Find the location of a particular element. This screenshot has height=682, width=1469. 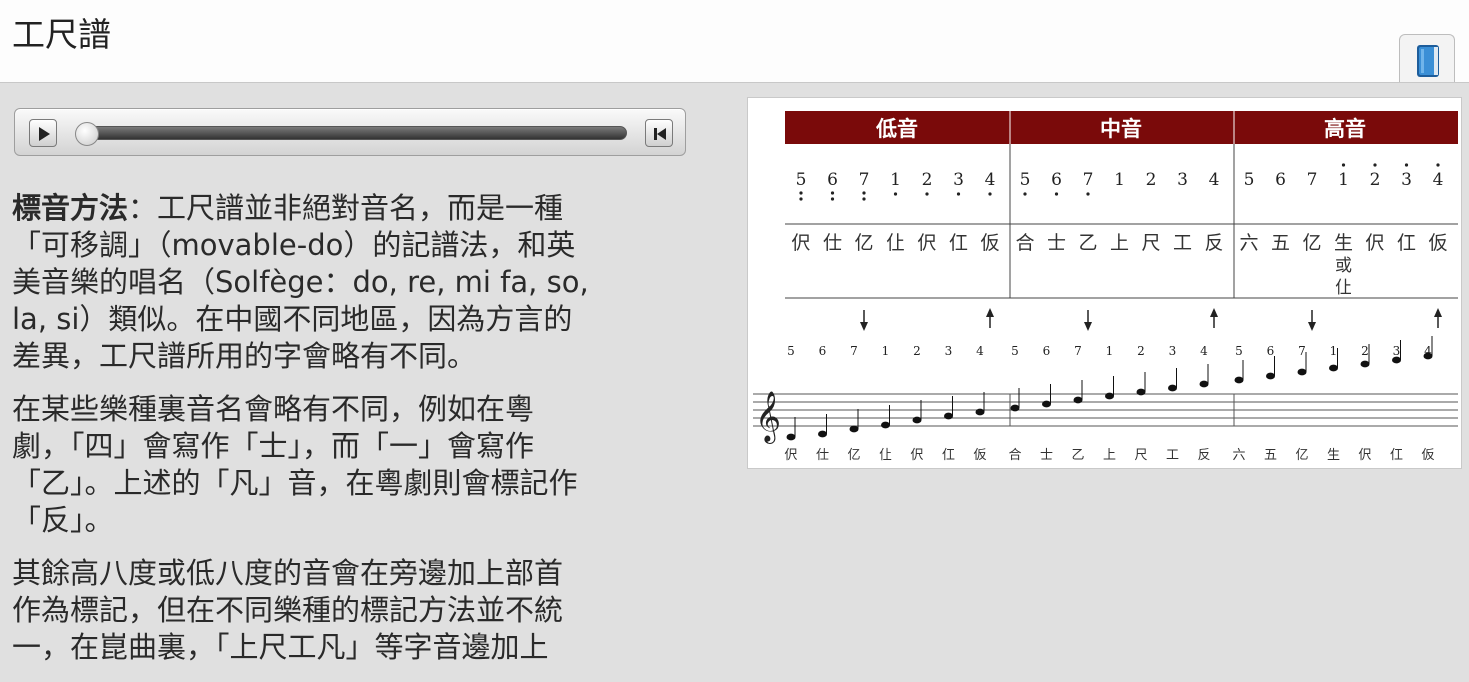

text-line: 劇，「四」會寫作「士」，而「一」會寫作 is located at coordinates (273, 446).